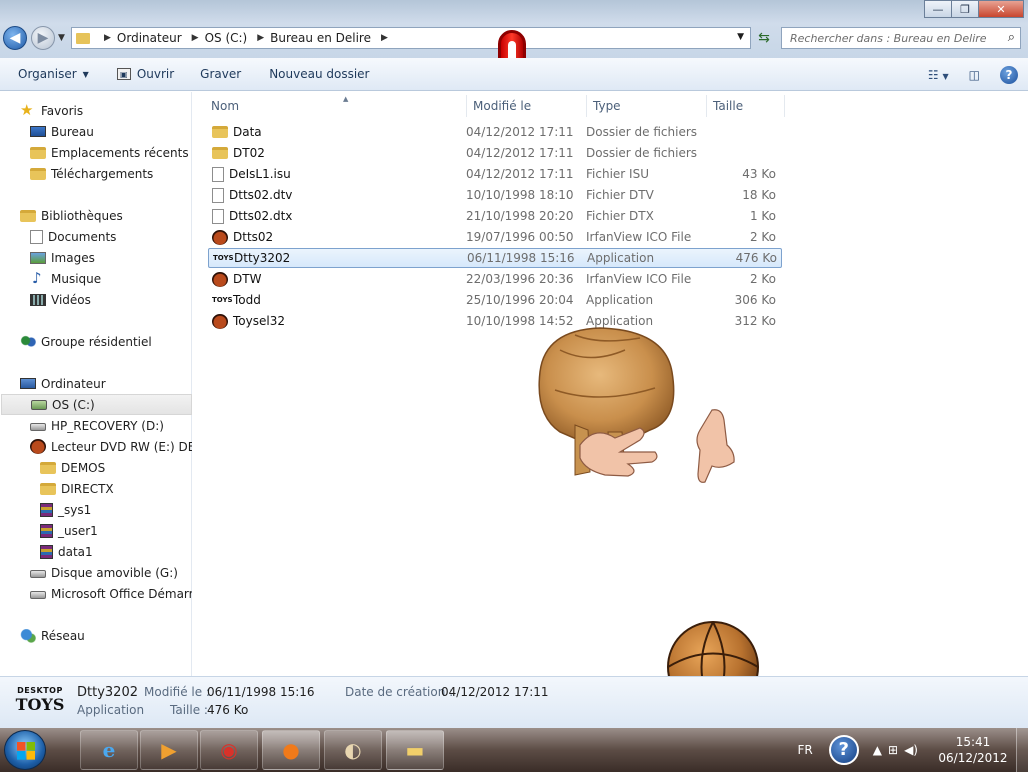  Describe the element at coordinates (218, 216) in the screenshot. I see `file-icon` at that location.